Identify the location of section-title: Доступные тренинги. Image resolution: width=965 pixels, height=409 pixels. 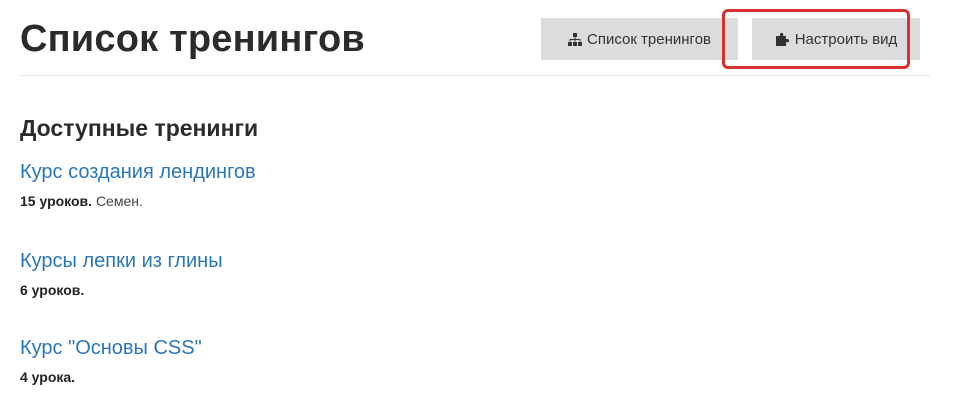
(139, 128).